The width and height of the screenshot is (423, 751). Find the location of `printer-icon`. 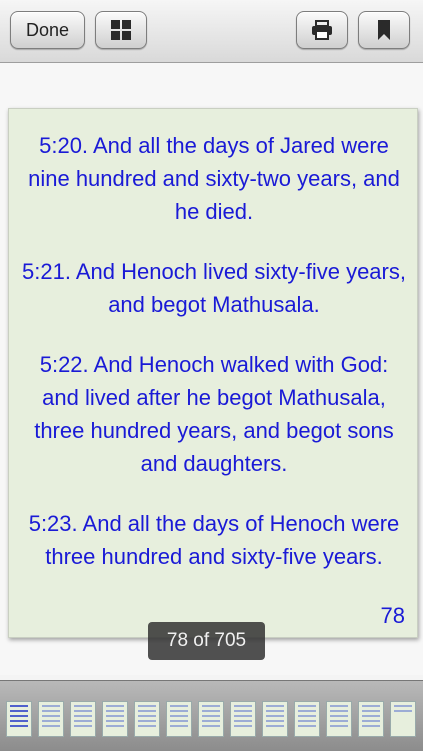

printer-icon is located at coordinates (322, 30).